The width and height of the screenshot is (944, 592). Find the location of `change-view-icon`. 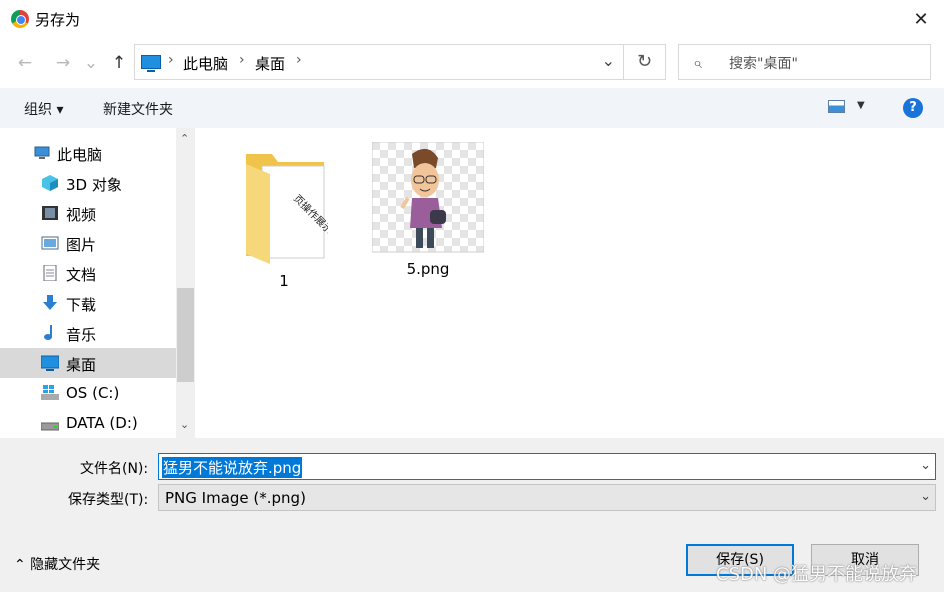

change-view-icon is located at coordinates (836, 106).